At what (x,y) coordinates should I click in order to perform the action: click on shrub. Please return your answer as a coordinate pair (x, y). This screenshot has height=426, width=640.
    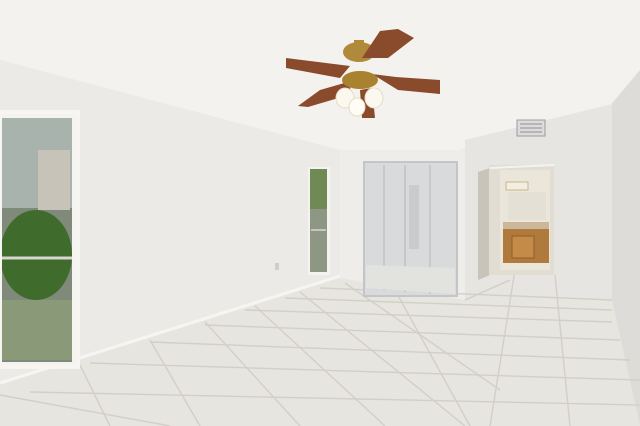
    Looking at the image, I should click on (36, 255).